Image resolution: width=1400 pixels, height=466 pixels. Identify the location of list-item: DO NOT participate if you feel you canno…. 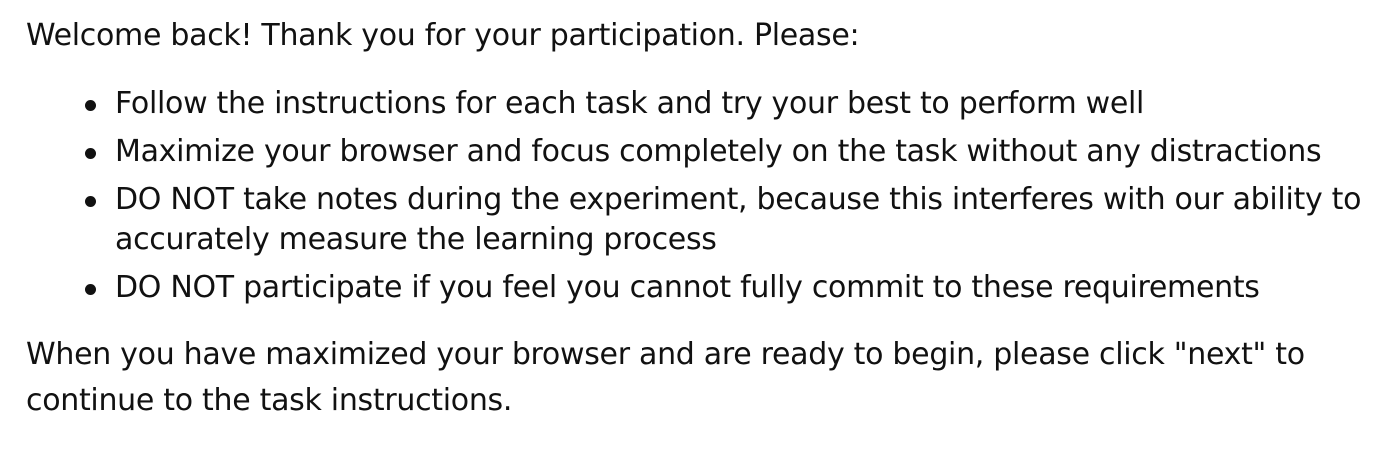
(706, 288).